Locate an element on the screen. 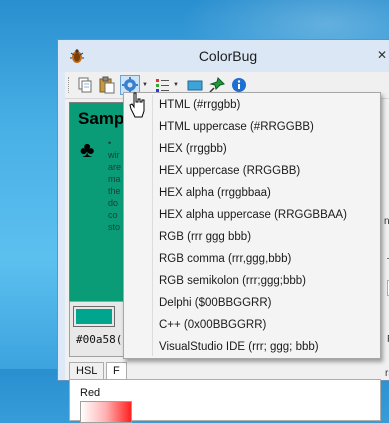  title-bar: ColorBug ✕ is located at coordinates (223, 56).